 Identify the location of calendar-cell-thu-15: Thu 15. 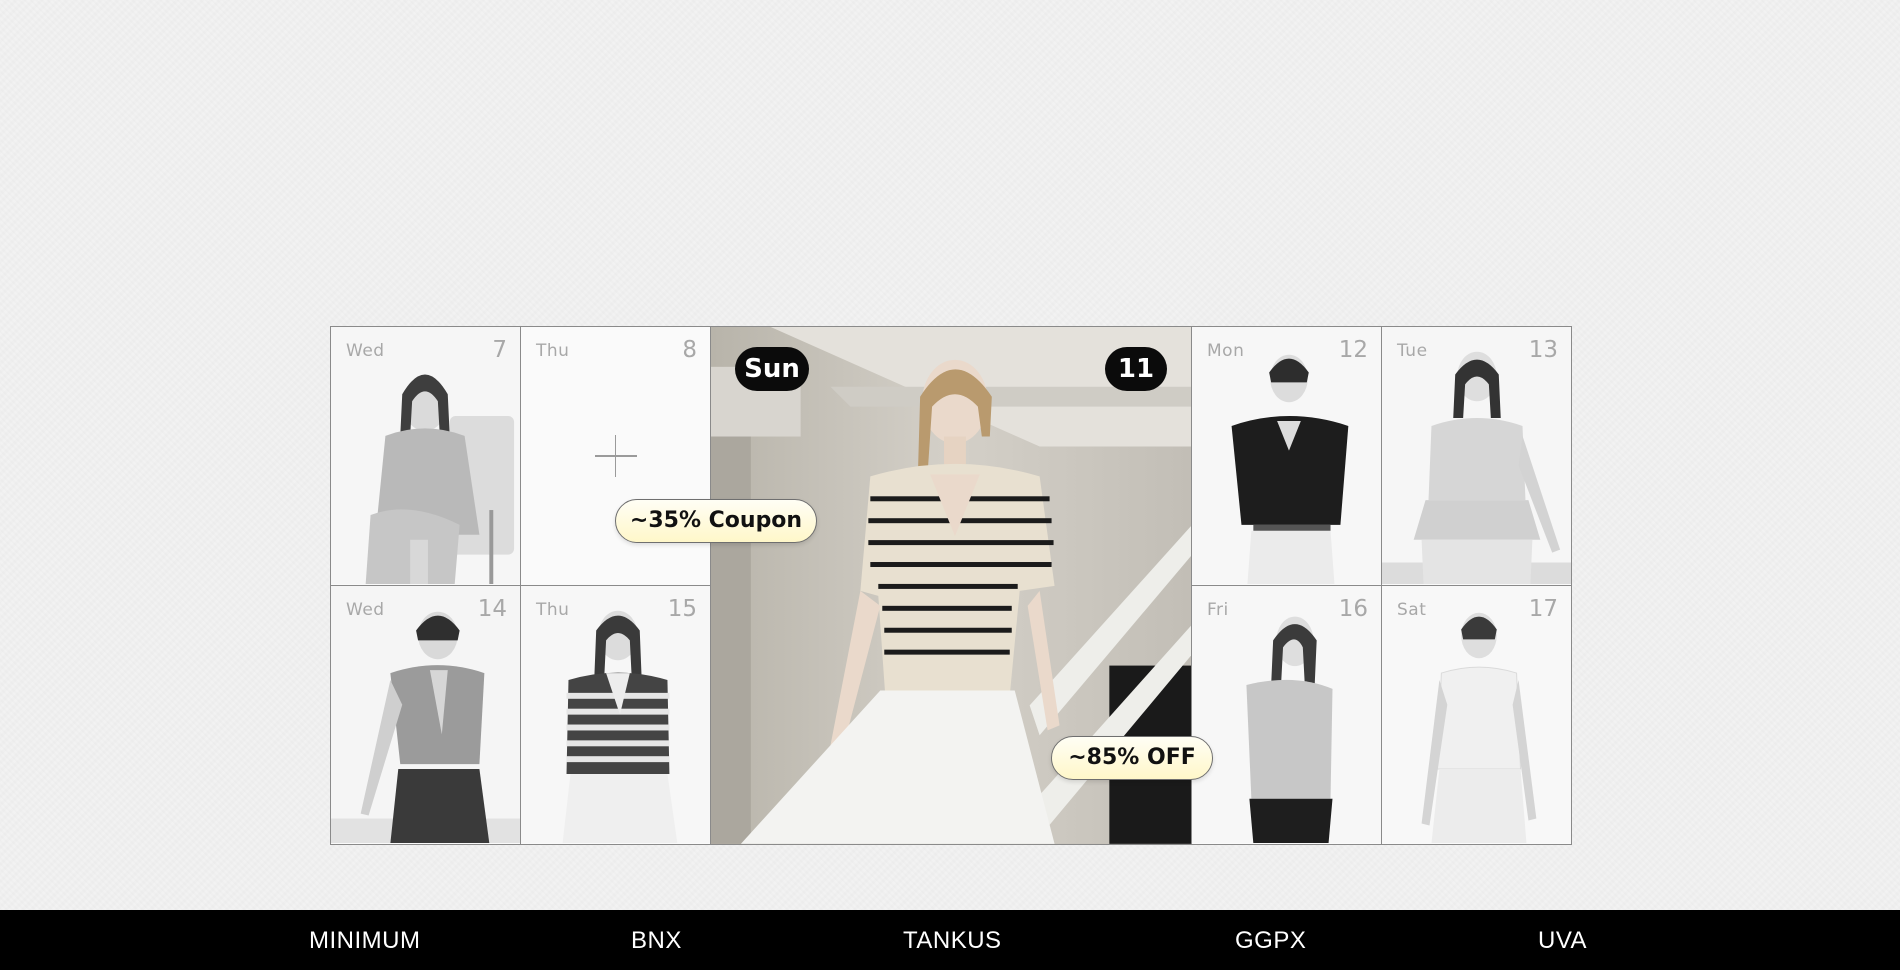
(615, 715).